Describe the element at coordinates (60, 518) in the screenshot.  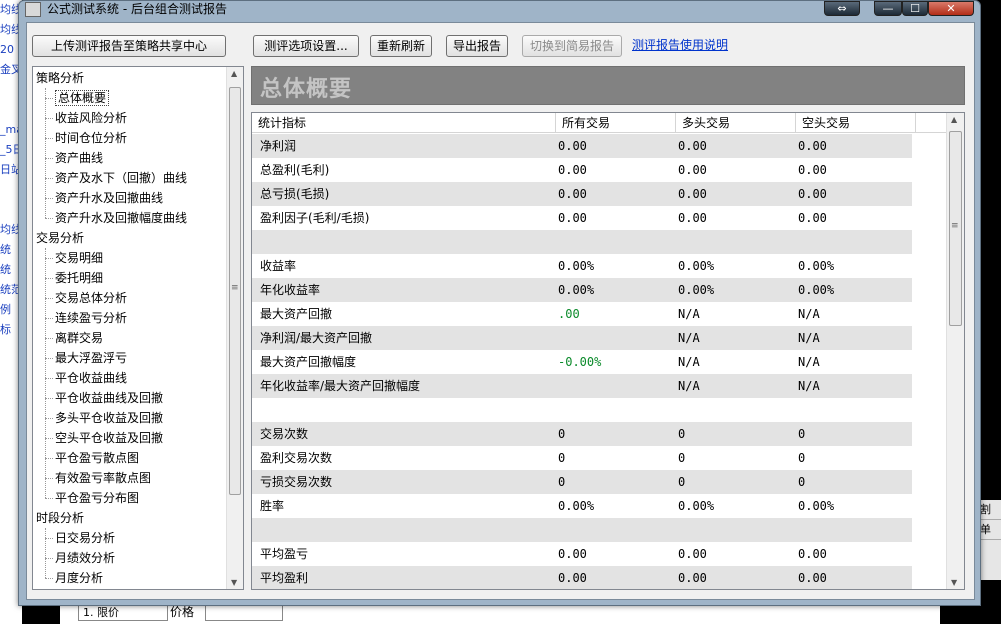
I see `tree-category: 时段分析` at that location.